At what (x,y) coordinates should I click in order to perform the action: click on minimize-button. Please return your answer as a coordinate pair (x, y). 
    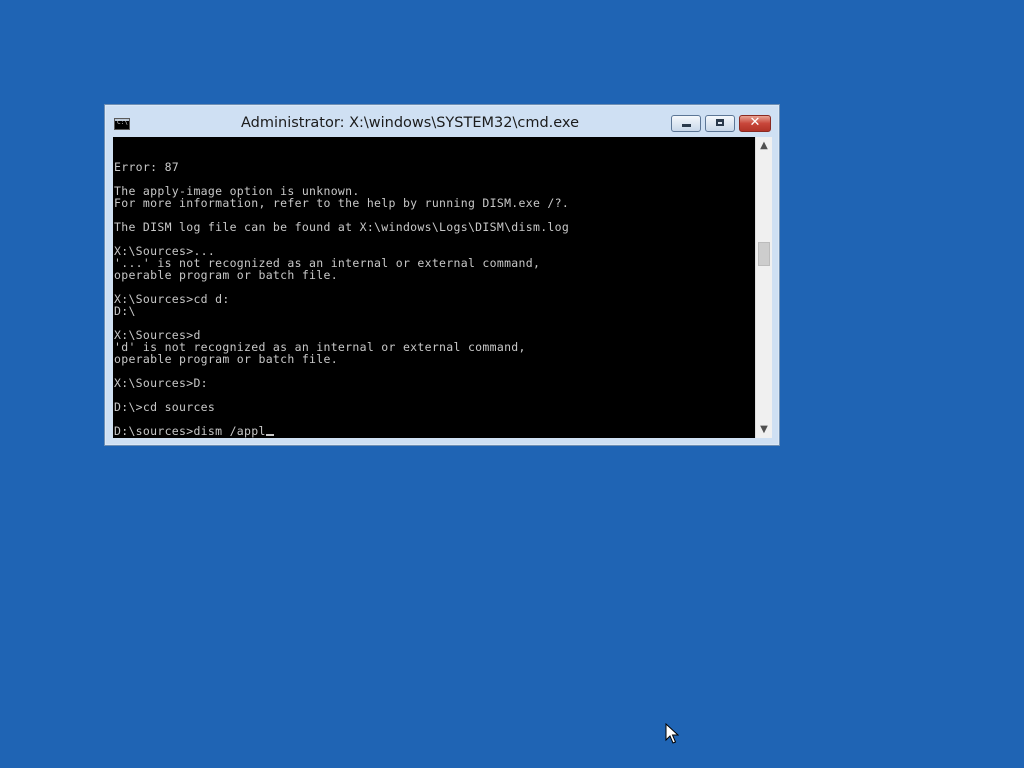
    Looking at the image, I should click on (686, 123).